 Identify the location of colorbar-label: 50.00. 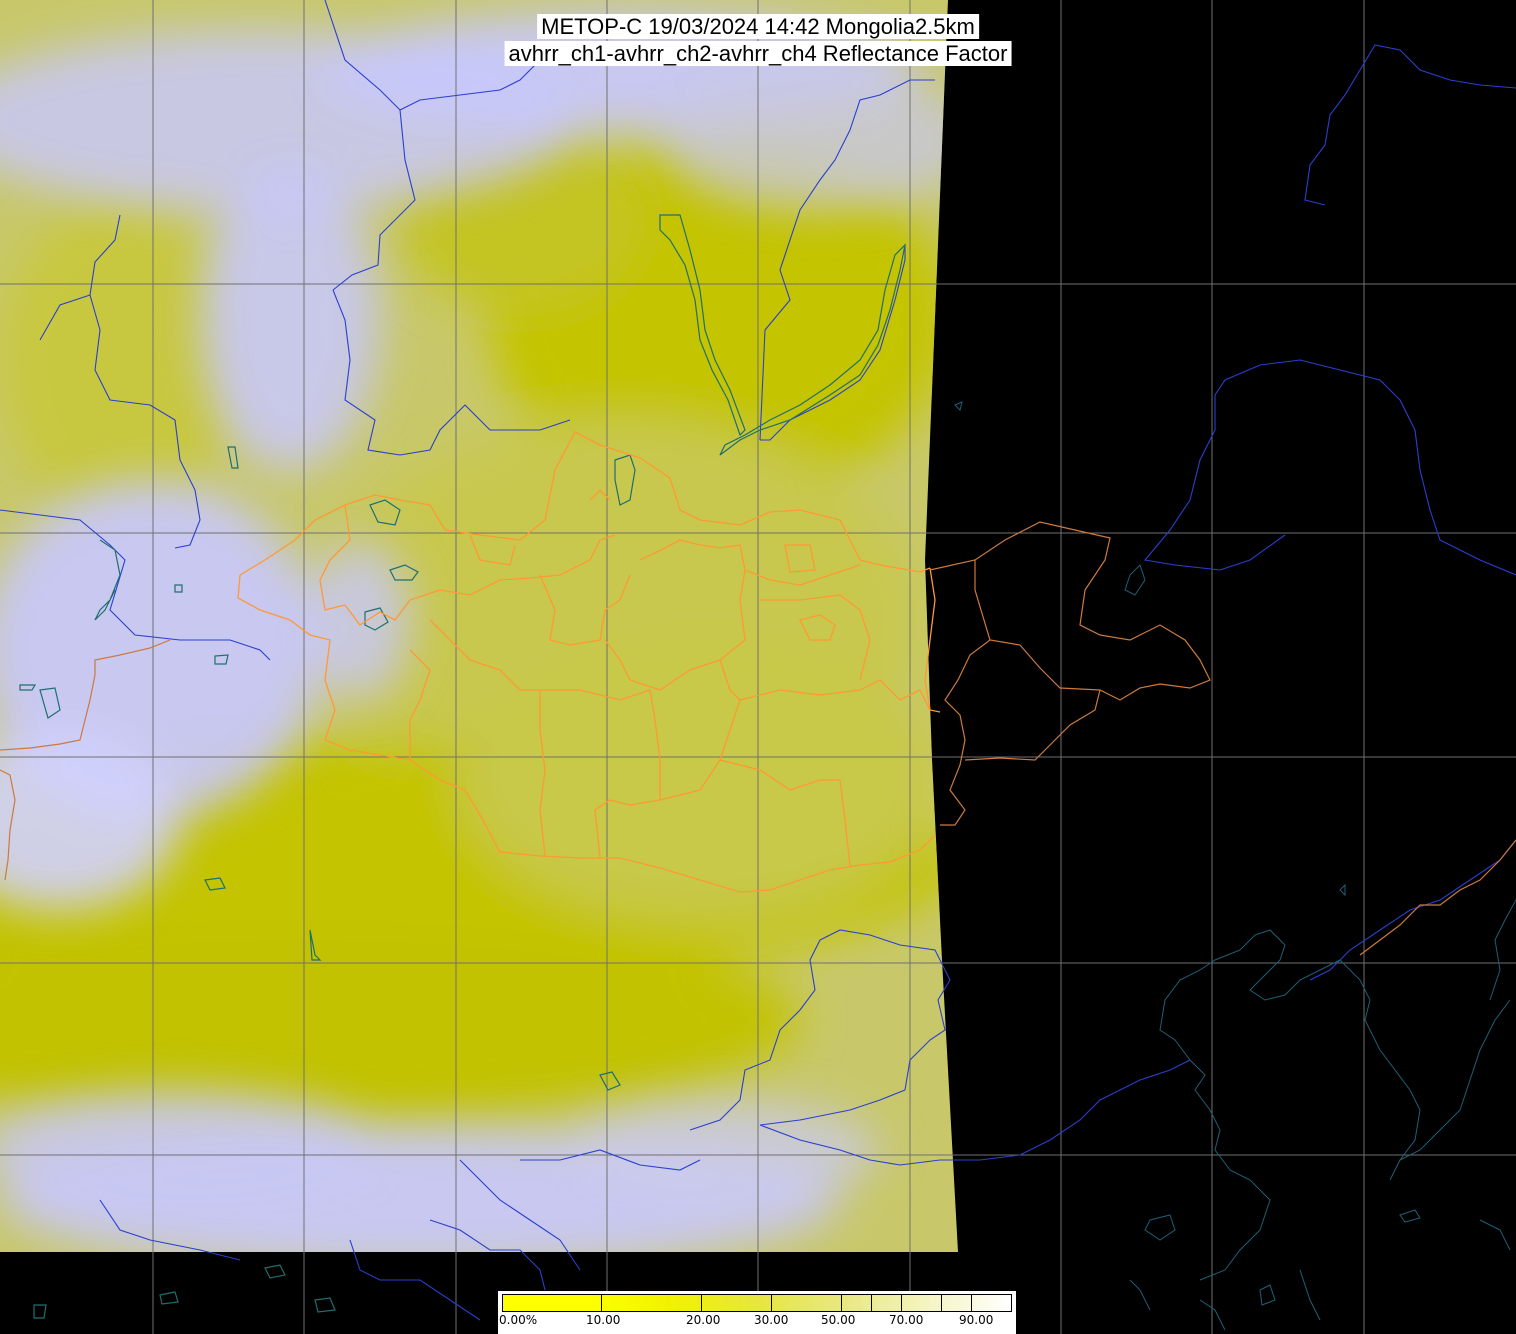
(838, 1320).